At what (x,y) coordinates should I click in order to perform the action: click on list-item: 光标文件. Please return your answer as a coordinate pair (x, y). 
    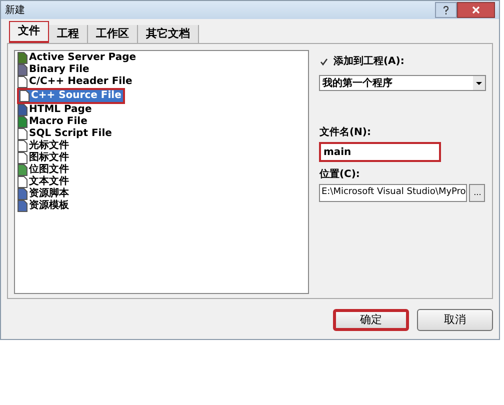
    Looking at the image, I should click on (44, 146).